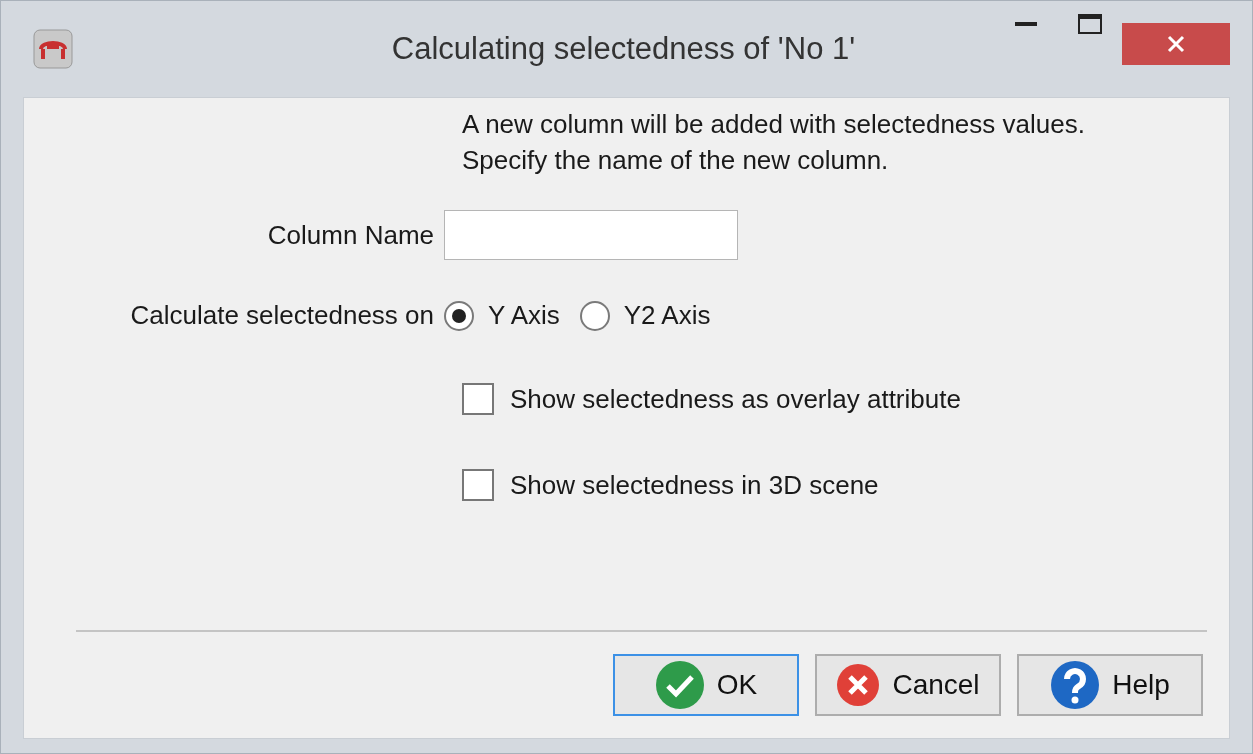  Describe the element at coordinates (694, 485) in the screenshot. I see `checkbox-label: Show selectedness in 3D scene` at that location.